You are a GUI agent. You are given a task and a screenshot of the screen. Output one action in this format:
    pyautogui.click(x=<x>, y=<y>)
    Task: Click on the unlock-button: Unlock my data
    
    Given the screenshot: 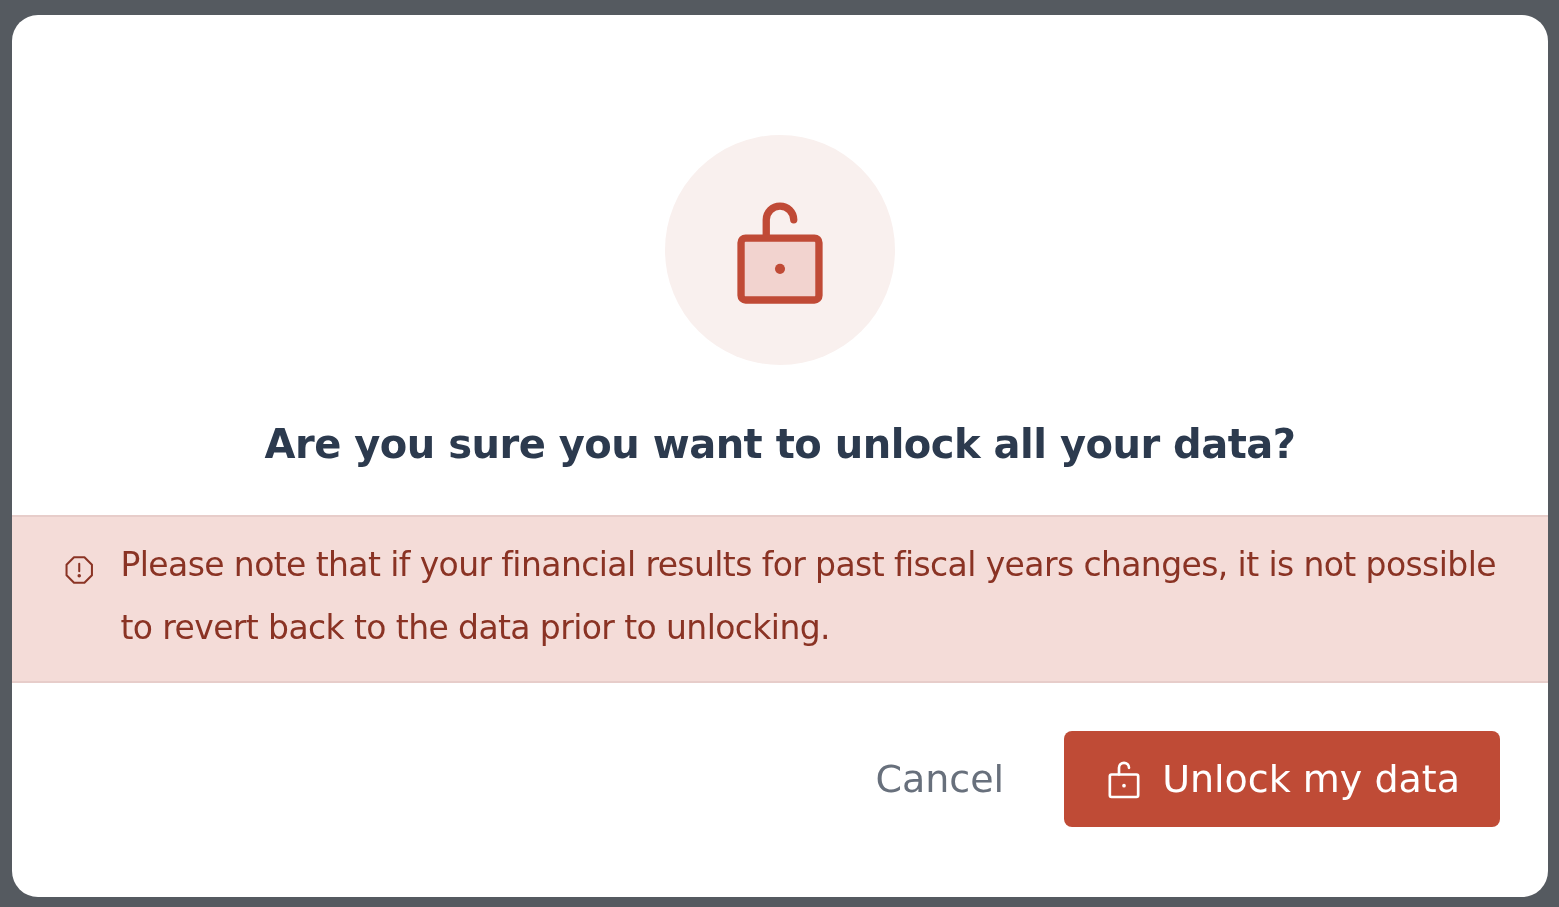 What is the action you would take?
    pyautogui.click(x=1282, y=779)
    